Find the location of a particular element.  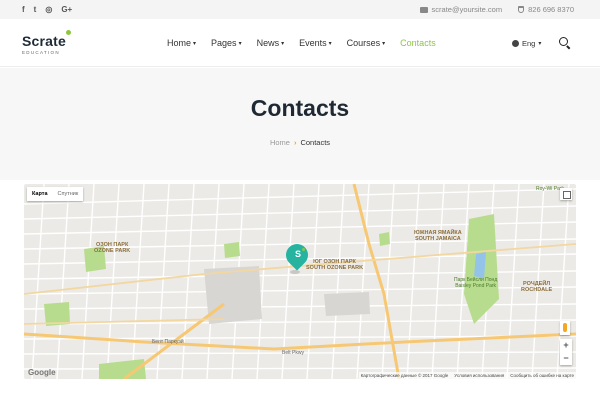

search-button is located at coordinates (565, 43).